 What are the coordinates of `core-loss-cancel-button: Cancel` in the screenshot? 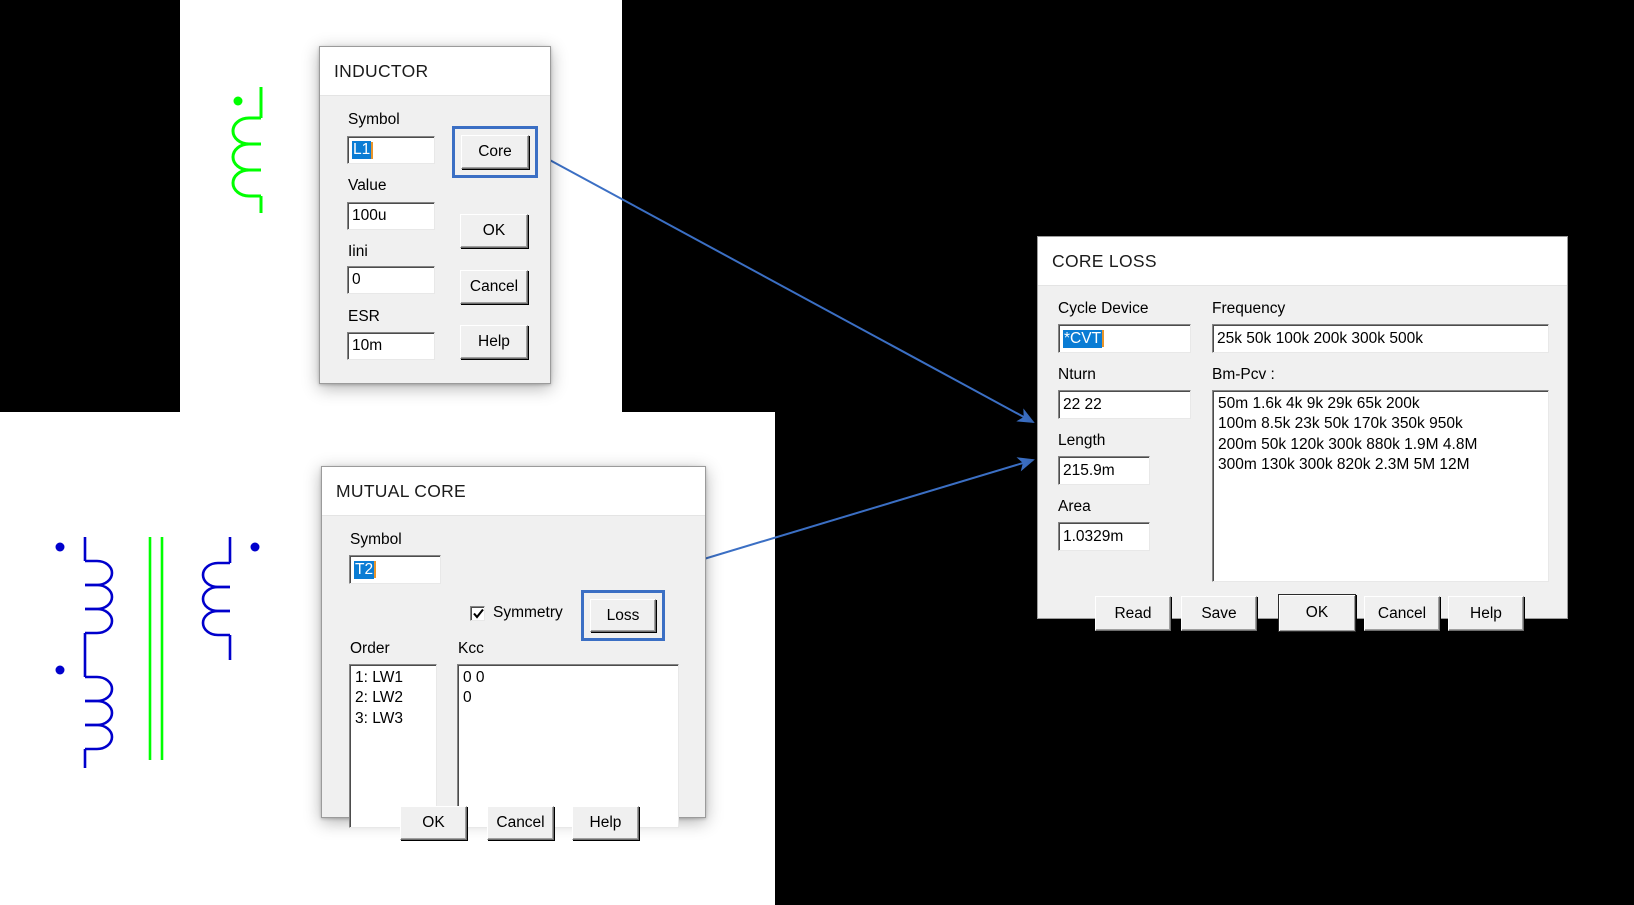 It's located at (1402, 613).